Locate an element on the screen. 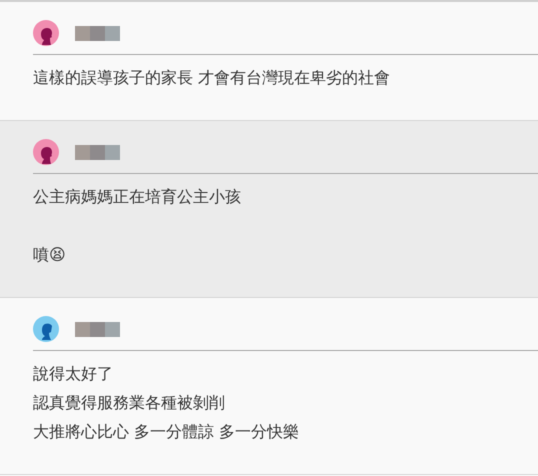 The width and height of the screenshot is (538, 476). comment-text: 認真覺得服務業各種被剝削 is located at coordinates (129, 403).